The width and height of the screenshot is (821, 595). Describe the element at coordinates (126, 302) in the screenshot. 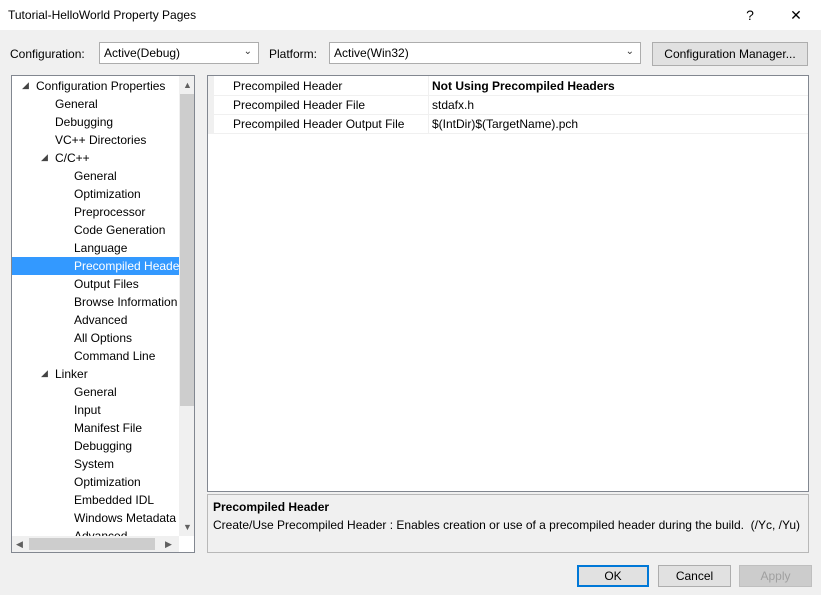

I see `tree-item-label: Browse Information` at that location.